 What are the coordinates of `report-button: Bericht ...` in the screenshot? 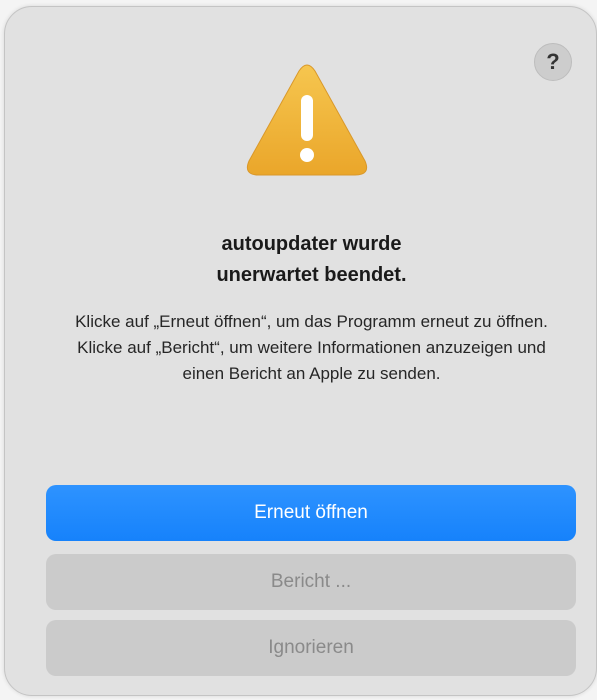 It's located at (311, 582).